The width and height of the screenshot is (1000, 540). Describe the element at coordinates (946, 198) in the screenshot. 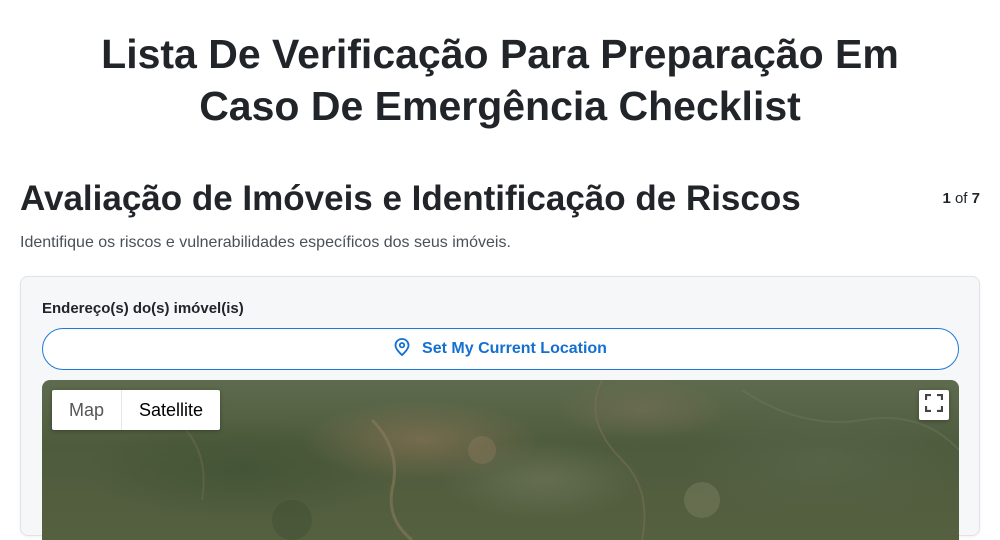

I see `step-current: 1` at that location.